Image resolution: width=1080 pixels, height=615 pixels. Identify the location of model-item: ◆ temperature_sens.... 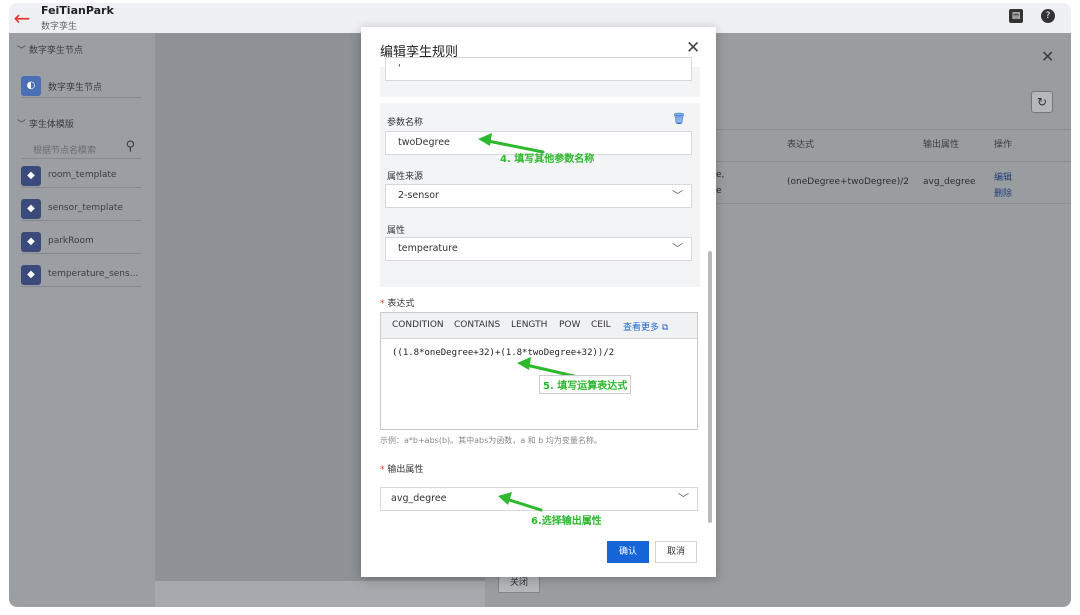
(81, 274).